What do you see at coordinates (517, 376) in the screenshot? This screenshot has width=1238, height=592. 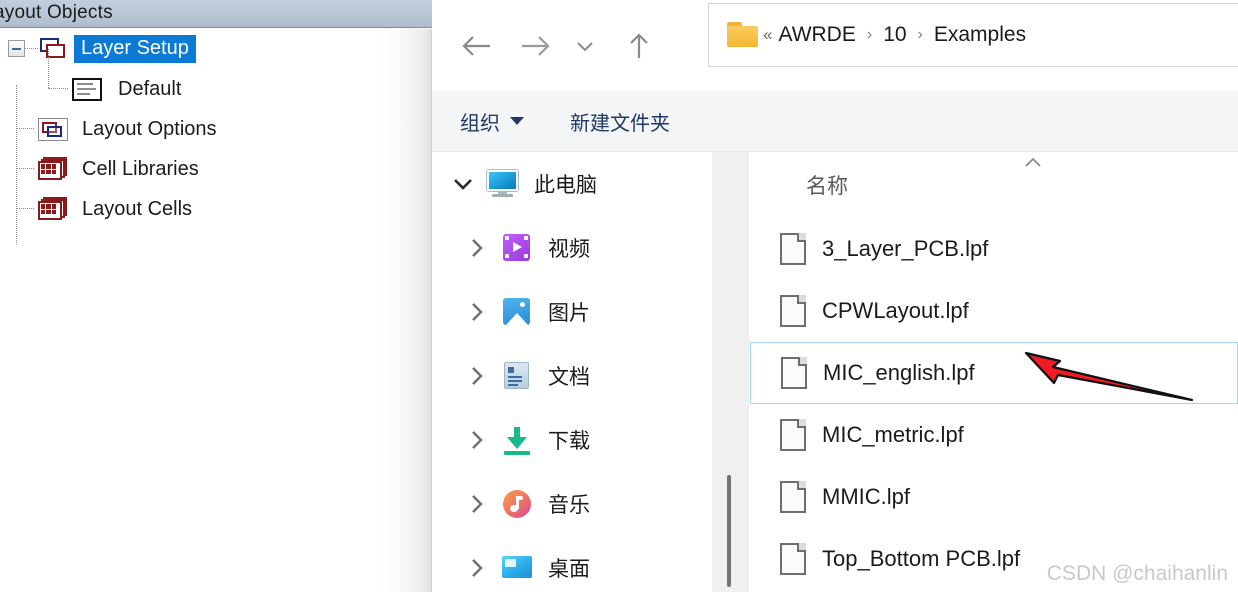 I see `documents-icon` at bounding box center [517, 376].